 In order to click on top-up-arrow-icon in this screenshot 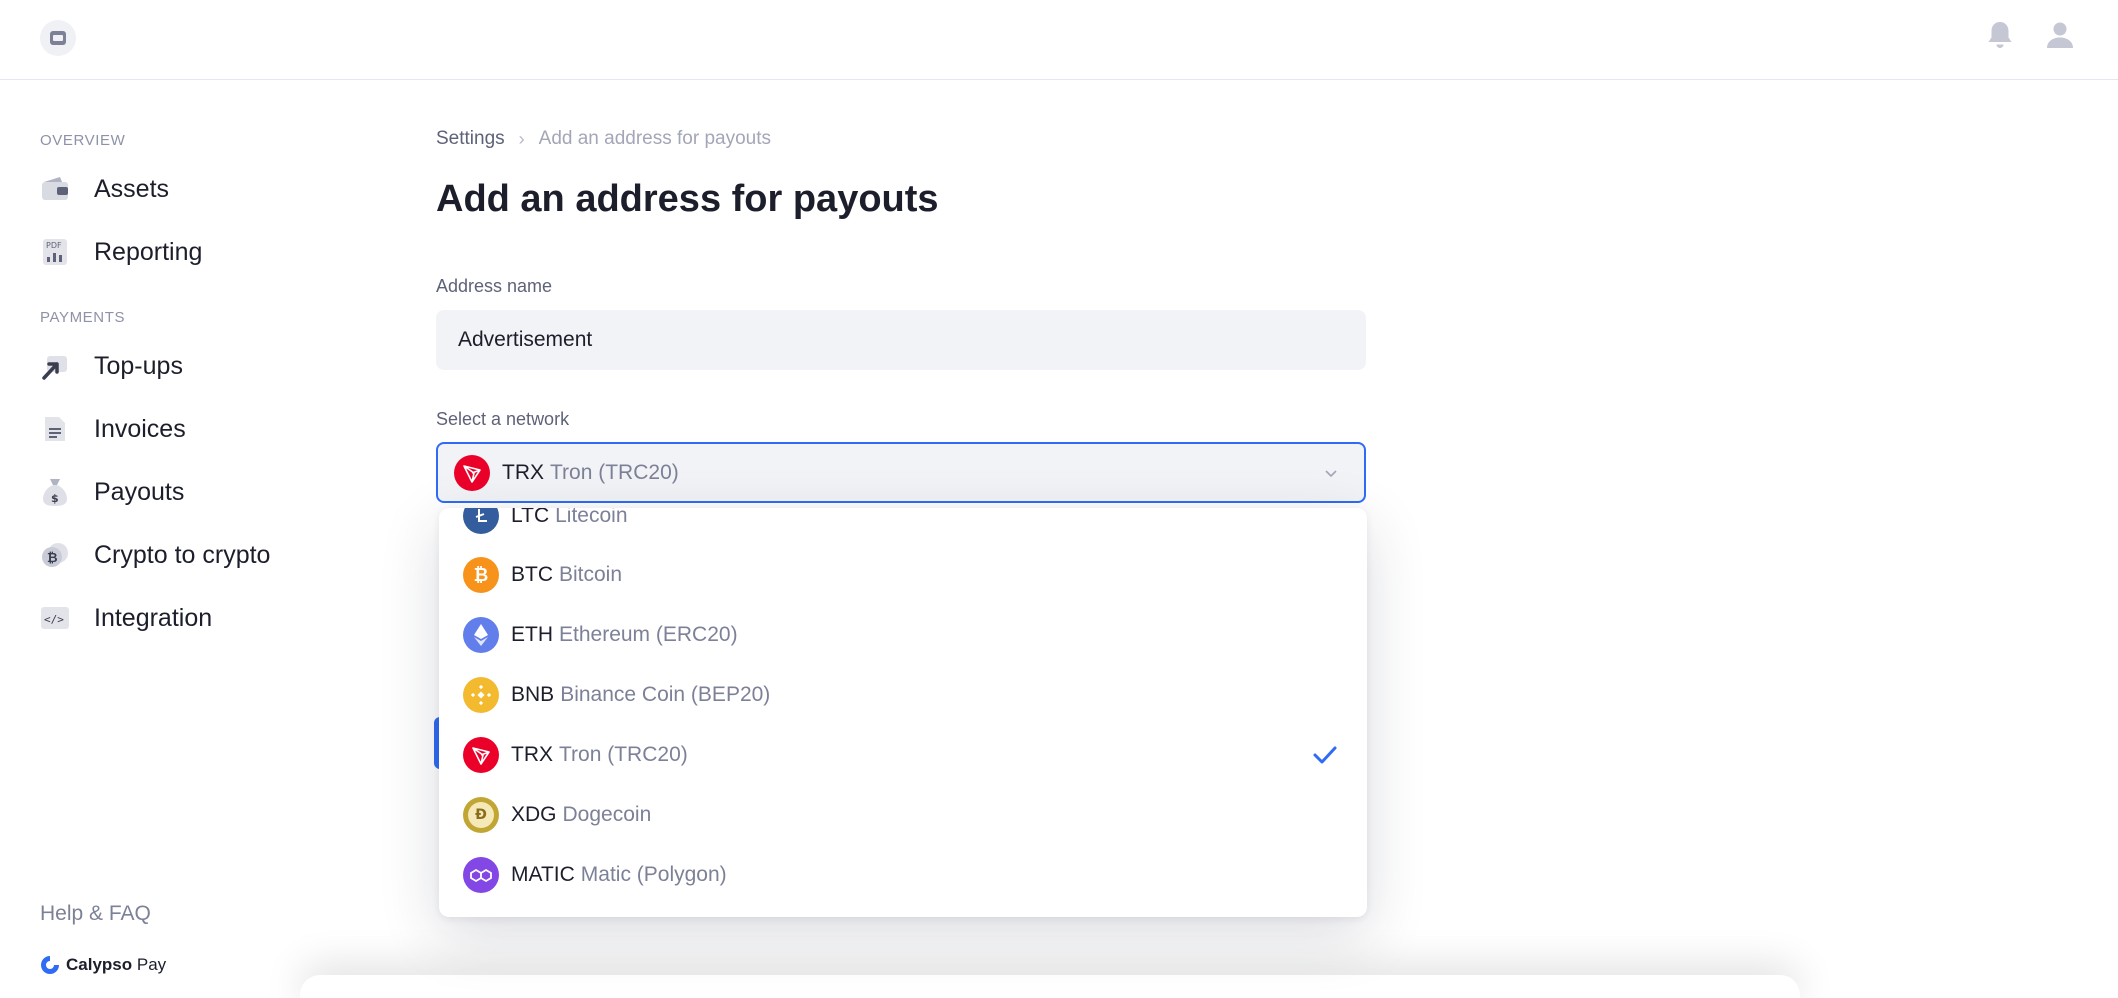, I will do `click(55, 366)`.